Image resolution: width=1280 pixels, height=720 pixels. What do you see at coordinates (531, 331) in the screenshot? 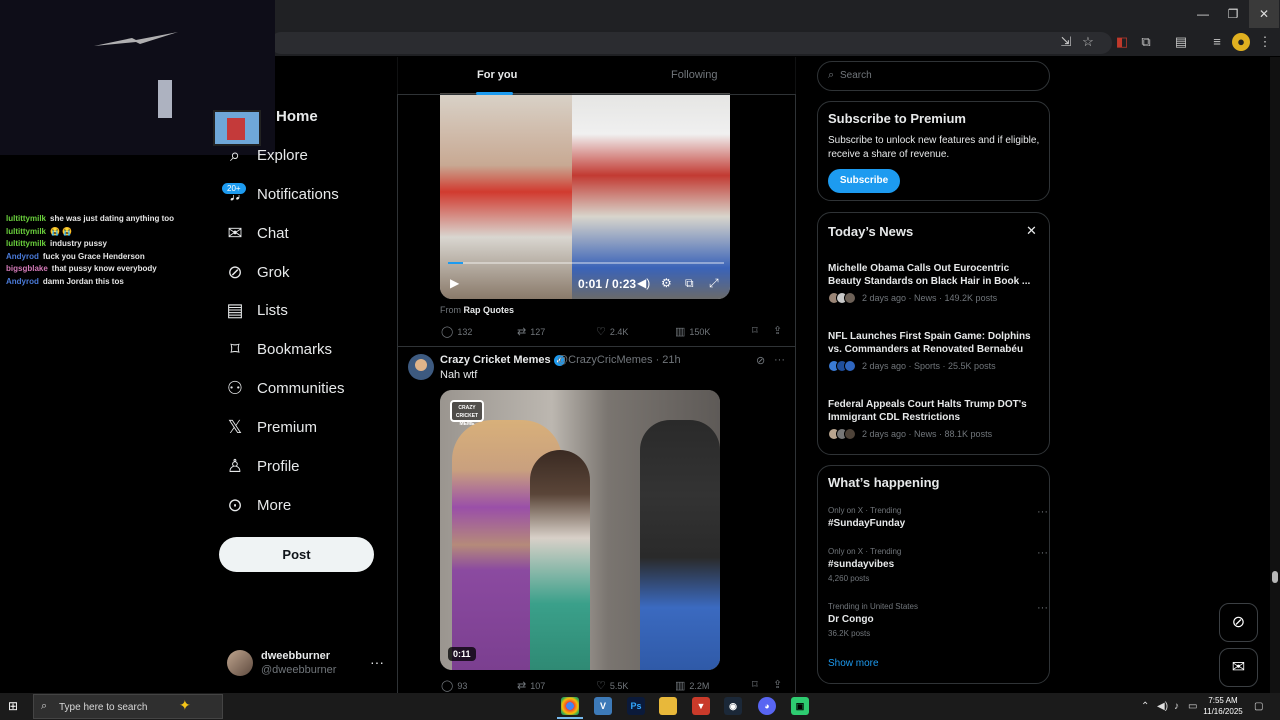
I see `repost-action: ⇄ 127` at bounding box center [531, 331].